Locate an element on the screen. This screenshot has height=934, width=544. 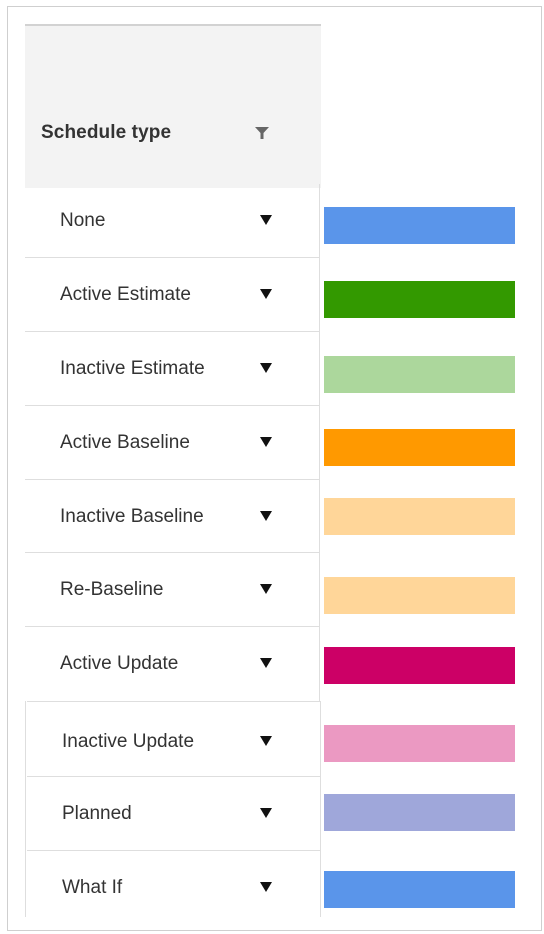
schedule-type-row-active-baseline: Active Baseline is located at coordinates (172, 443).